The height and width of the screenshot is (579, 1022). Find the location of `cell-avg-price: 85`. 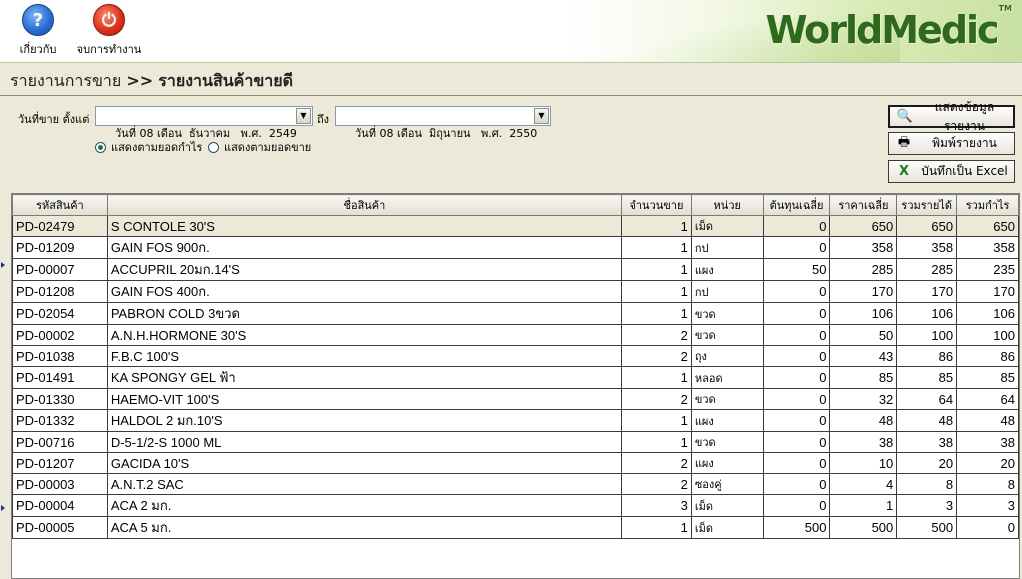

cell-avg-price: 85 is located at coordinates (863, 377).